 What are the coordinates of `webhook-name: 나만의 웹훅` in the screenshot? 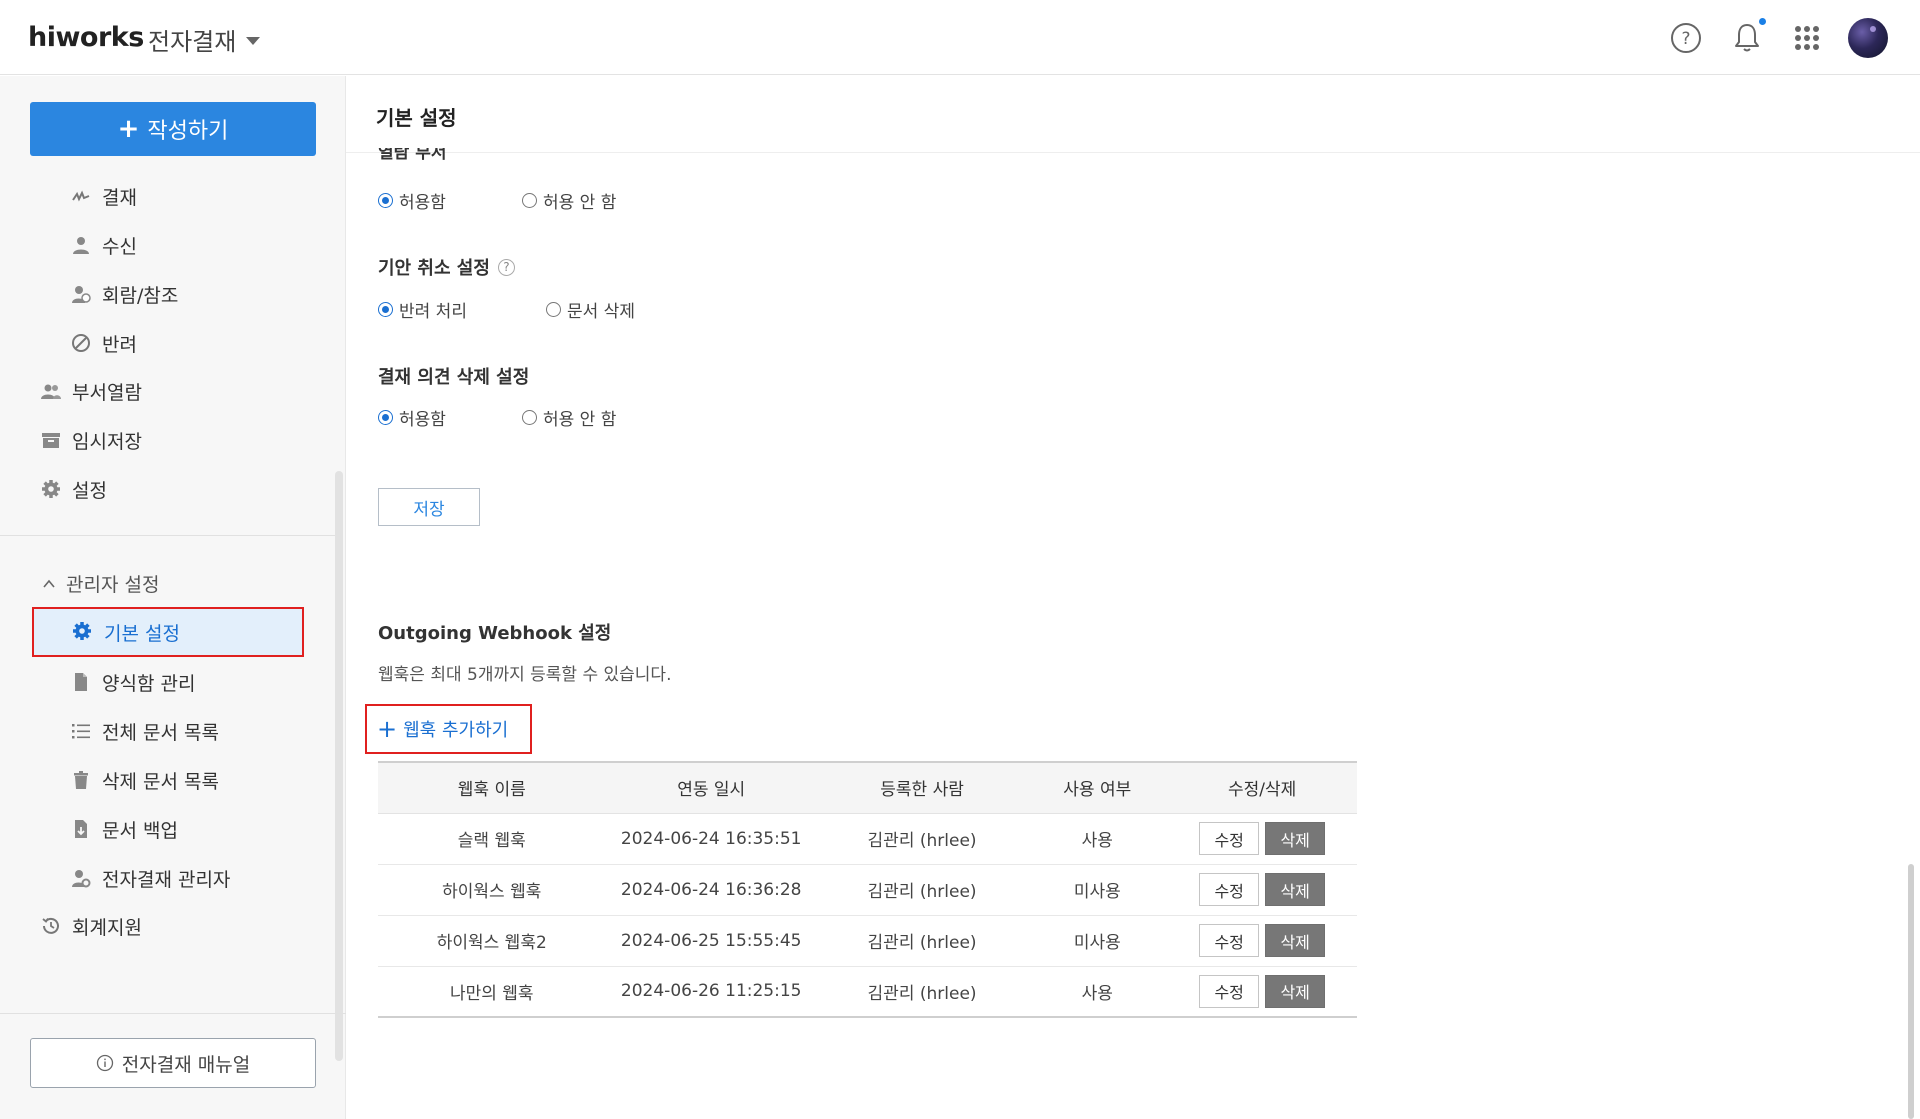 It's located at (492, 992).